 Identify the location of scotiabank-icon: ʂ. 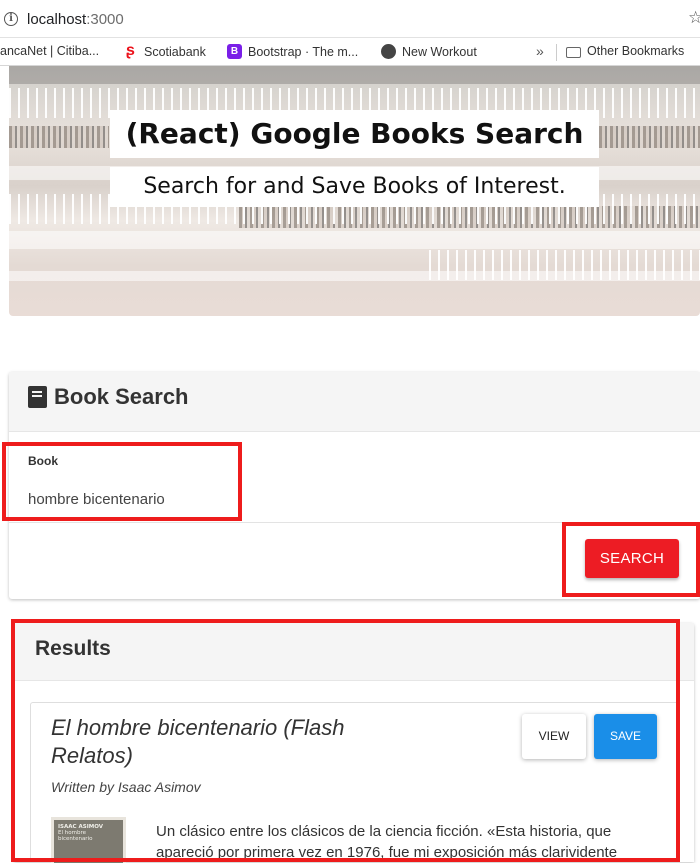
(130, 50).